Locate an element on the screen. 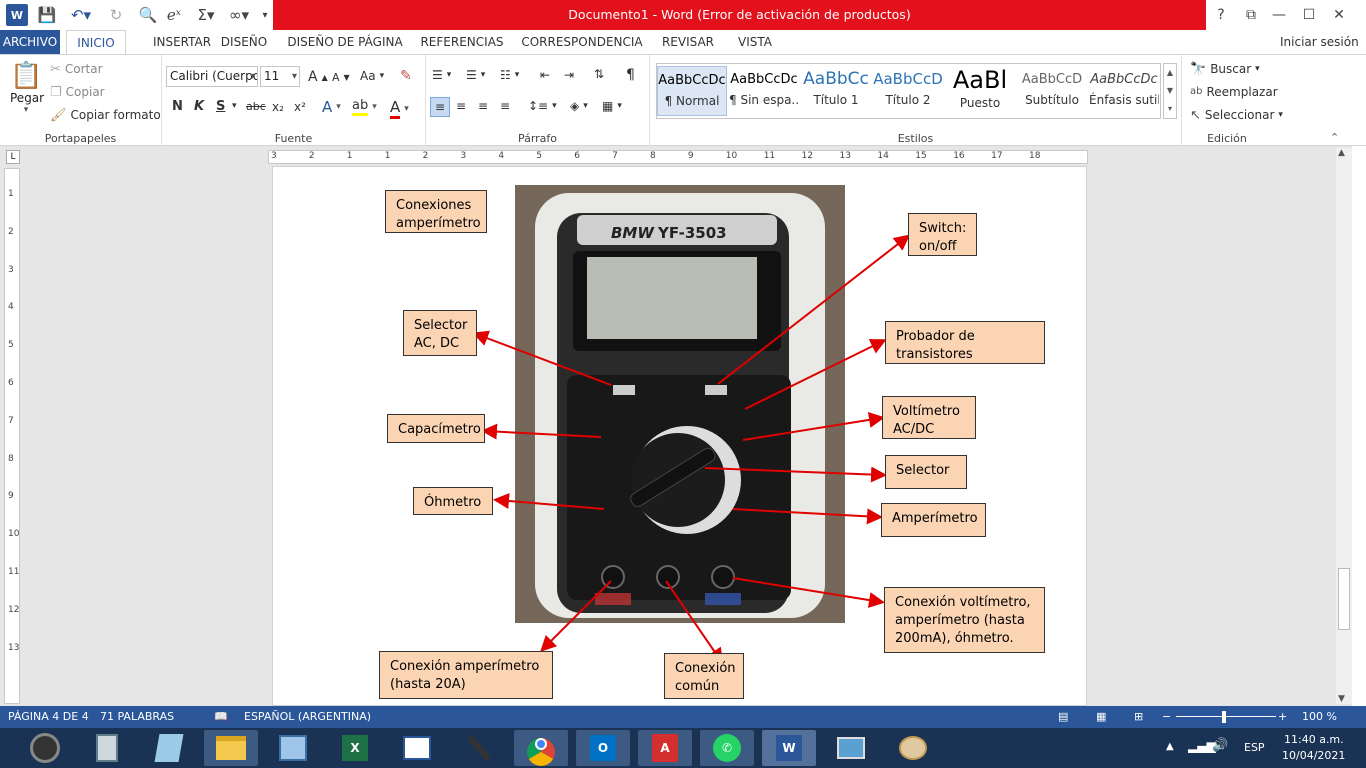  style-heading2: AaBbCcD Título 2 is located at coordinates (908, 91).